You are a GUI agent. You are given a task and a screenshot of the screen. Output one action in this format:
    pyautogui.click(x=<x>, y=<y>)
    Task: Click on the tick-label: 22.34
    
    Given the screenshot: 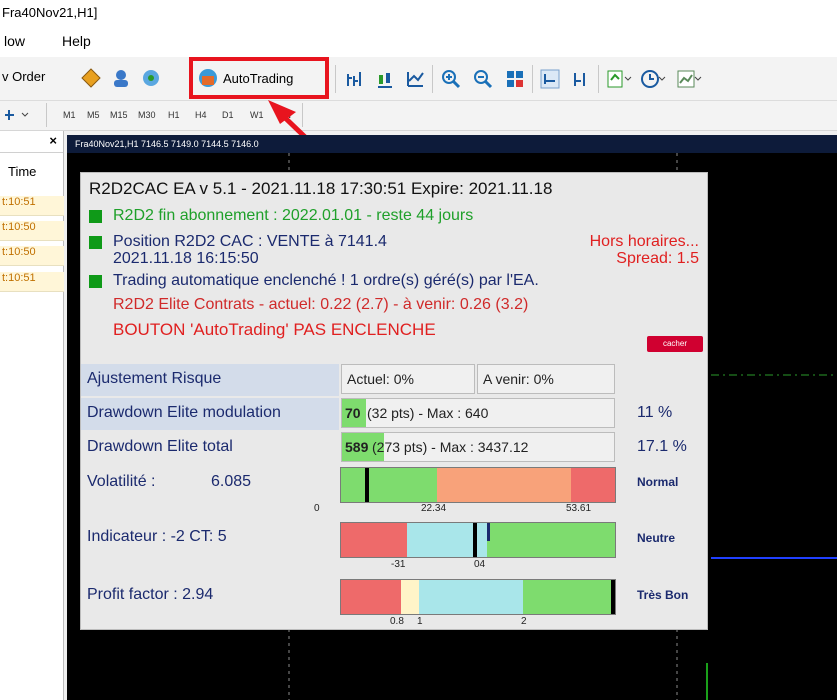 What is the action you would take?
    pyautogui.click(x=434, y=508)
    